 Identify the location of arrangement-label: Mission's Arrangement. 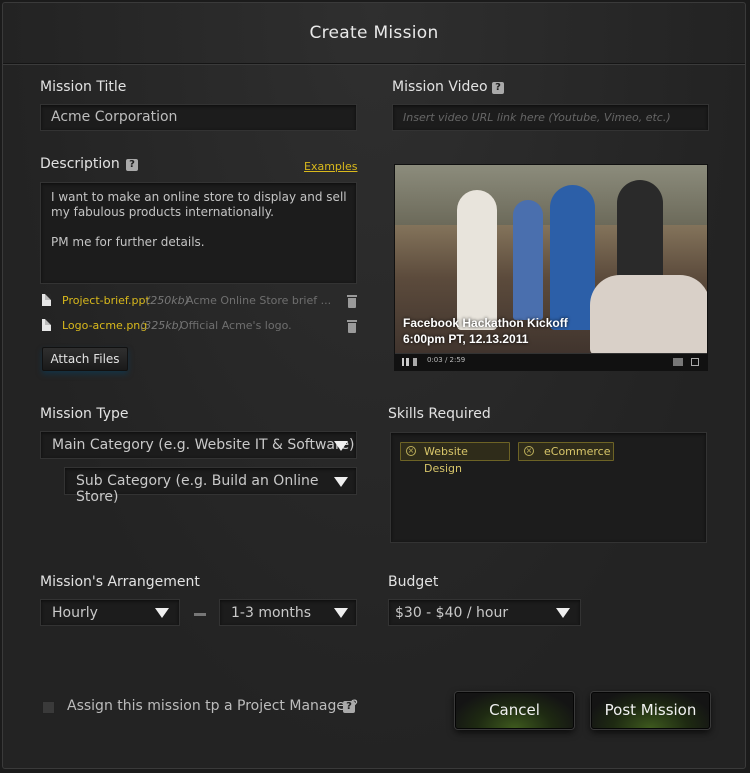
(120, 582).